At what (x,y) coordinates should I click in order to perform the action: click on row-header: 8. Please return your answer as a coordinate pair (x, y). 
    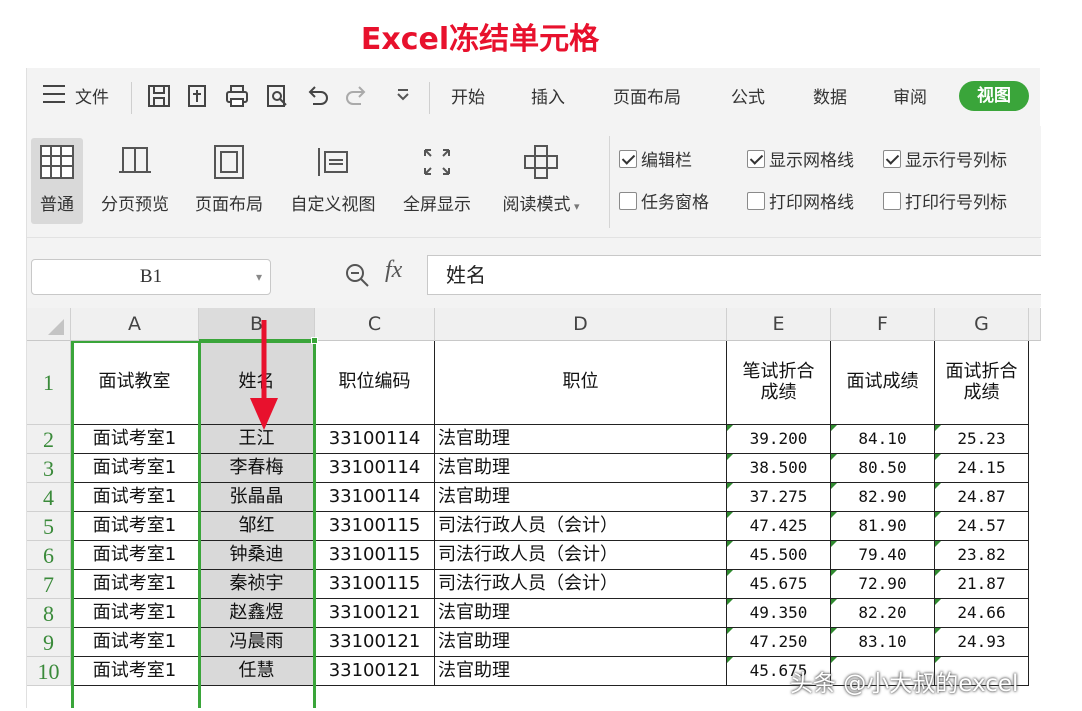
    Looking at the image, I should click on (49, 613).